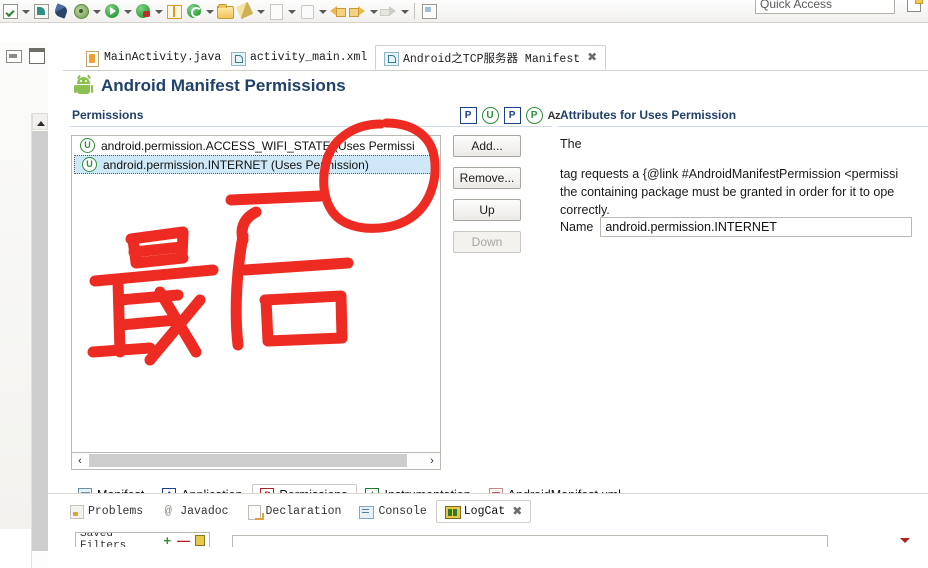  What do you see at coordinates (322, 11) in the screenshot?
I see `previous-annotation-dropdown-arrow-icon` at bounding box center [322, 11].